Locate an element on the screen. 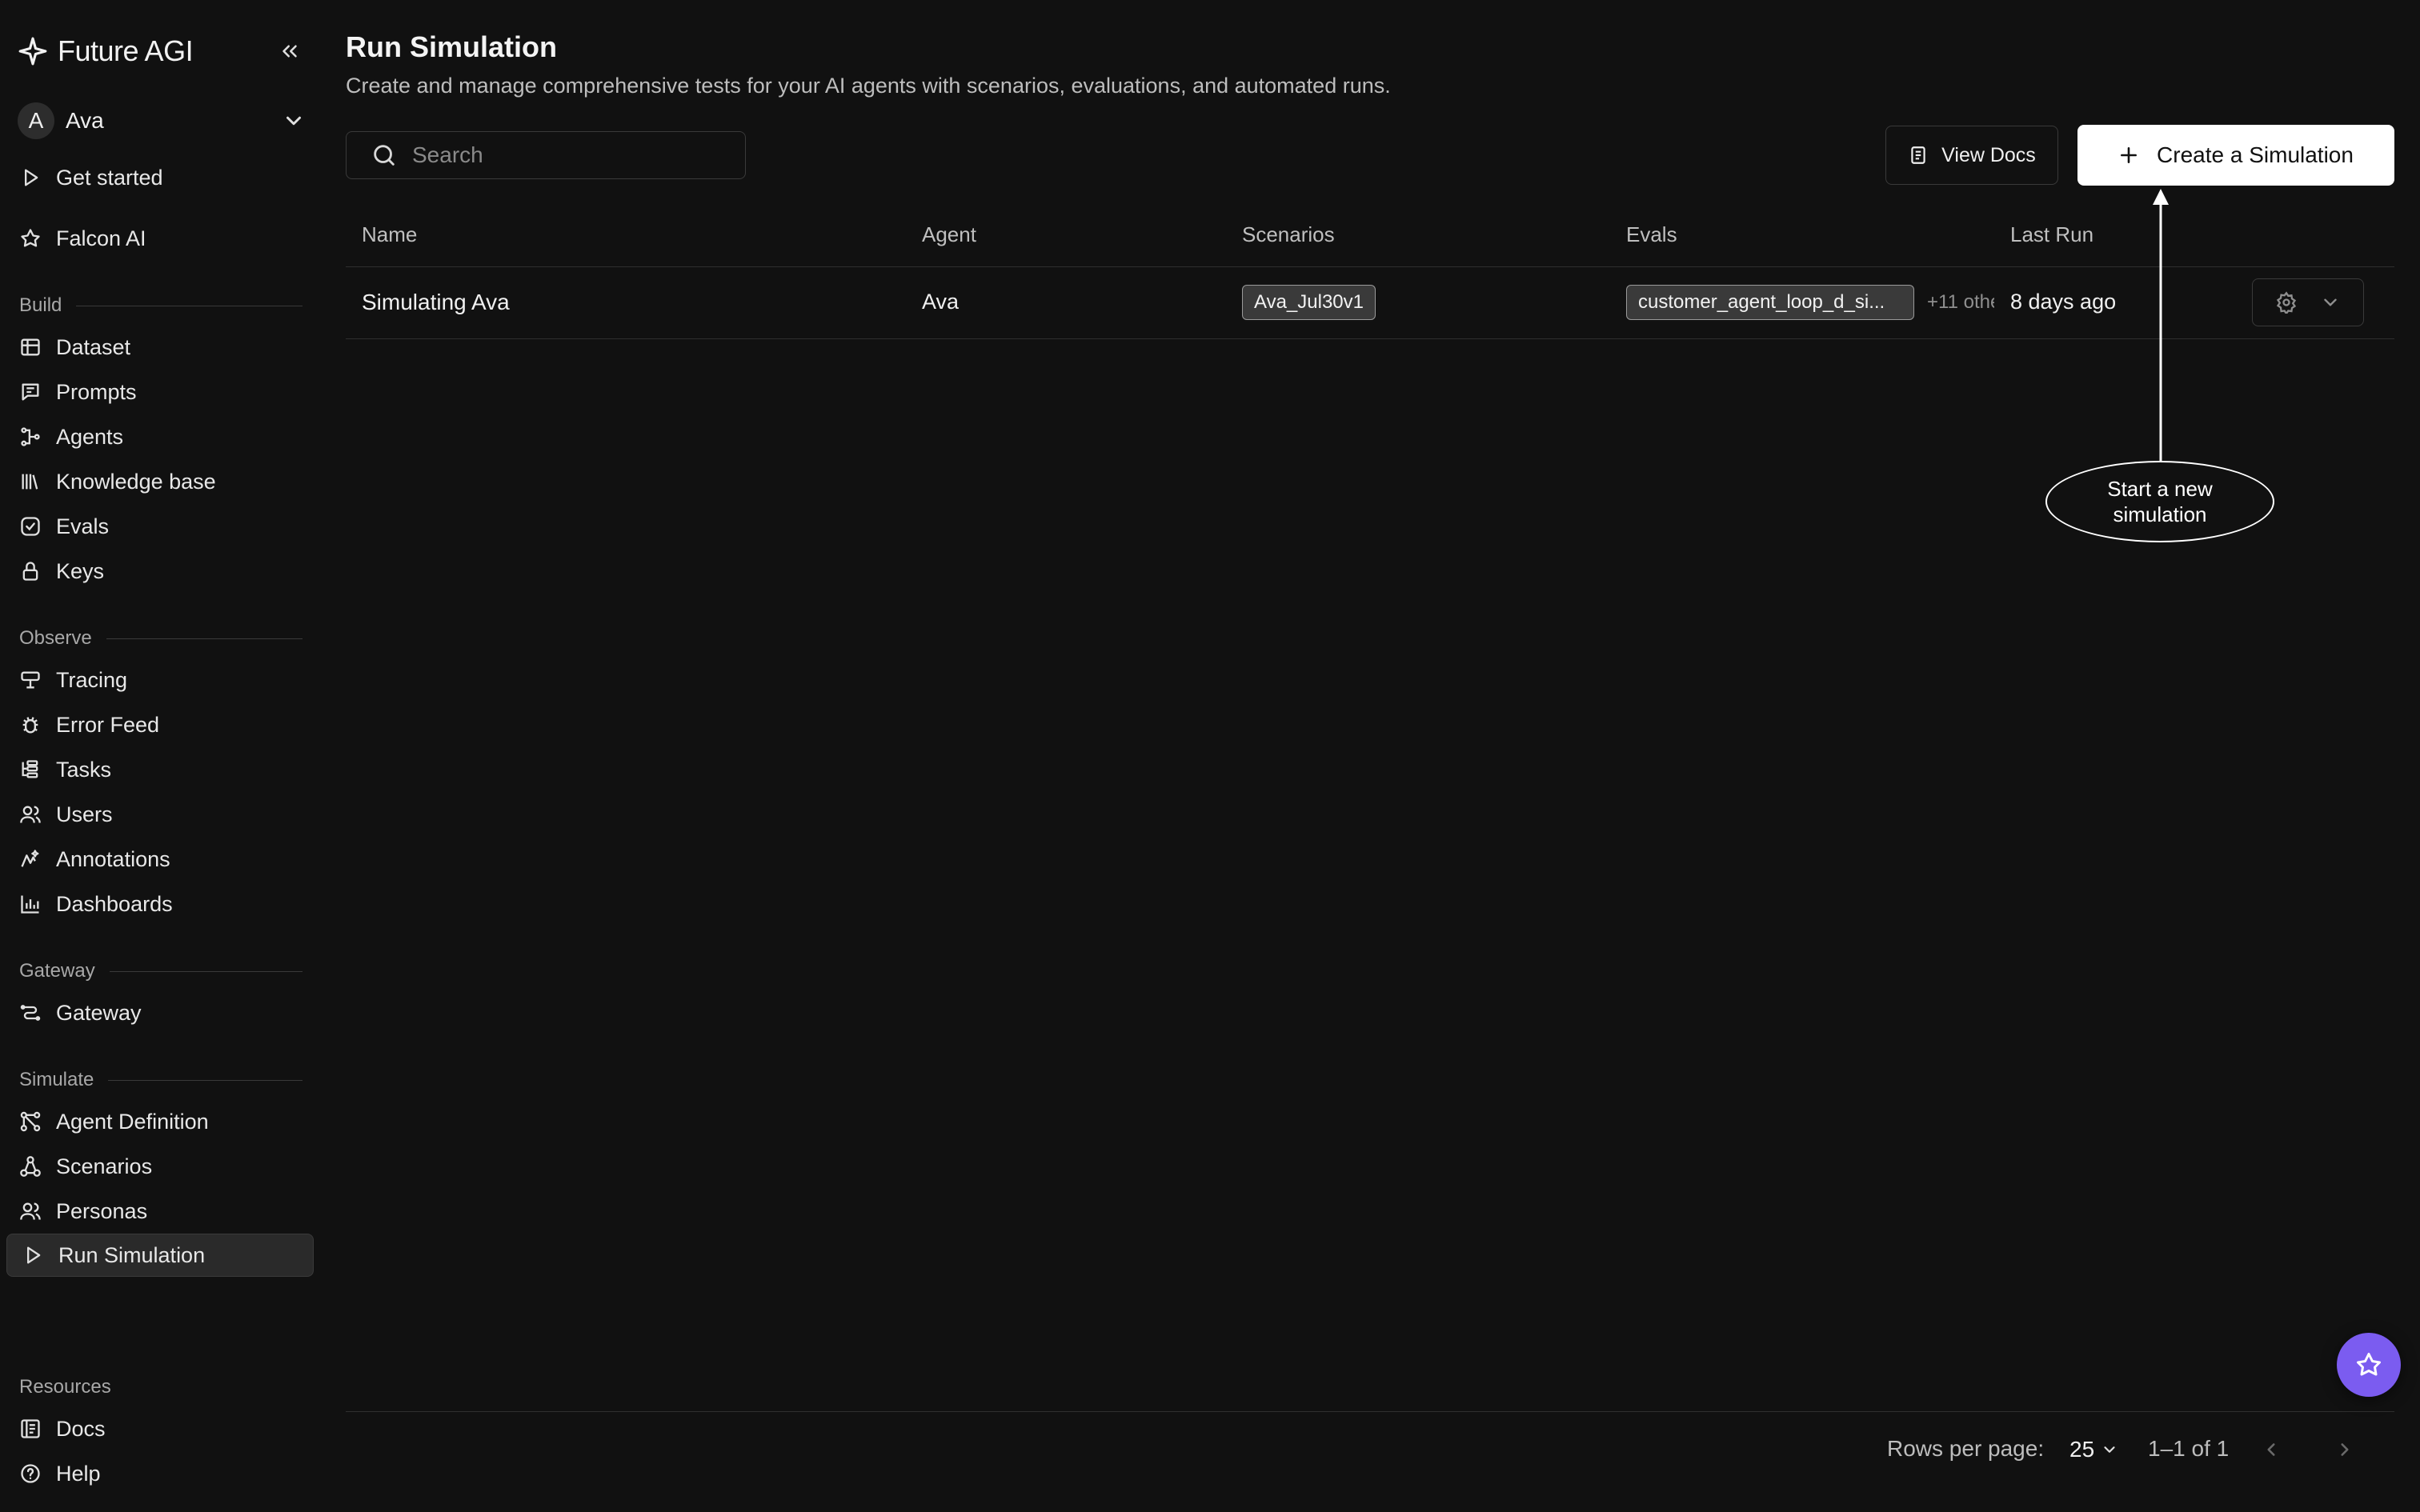  next-page-button is located at coordinates (2345, 1450).